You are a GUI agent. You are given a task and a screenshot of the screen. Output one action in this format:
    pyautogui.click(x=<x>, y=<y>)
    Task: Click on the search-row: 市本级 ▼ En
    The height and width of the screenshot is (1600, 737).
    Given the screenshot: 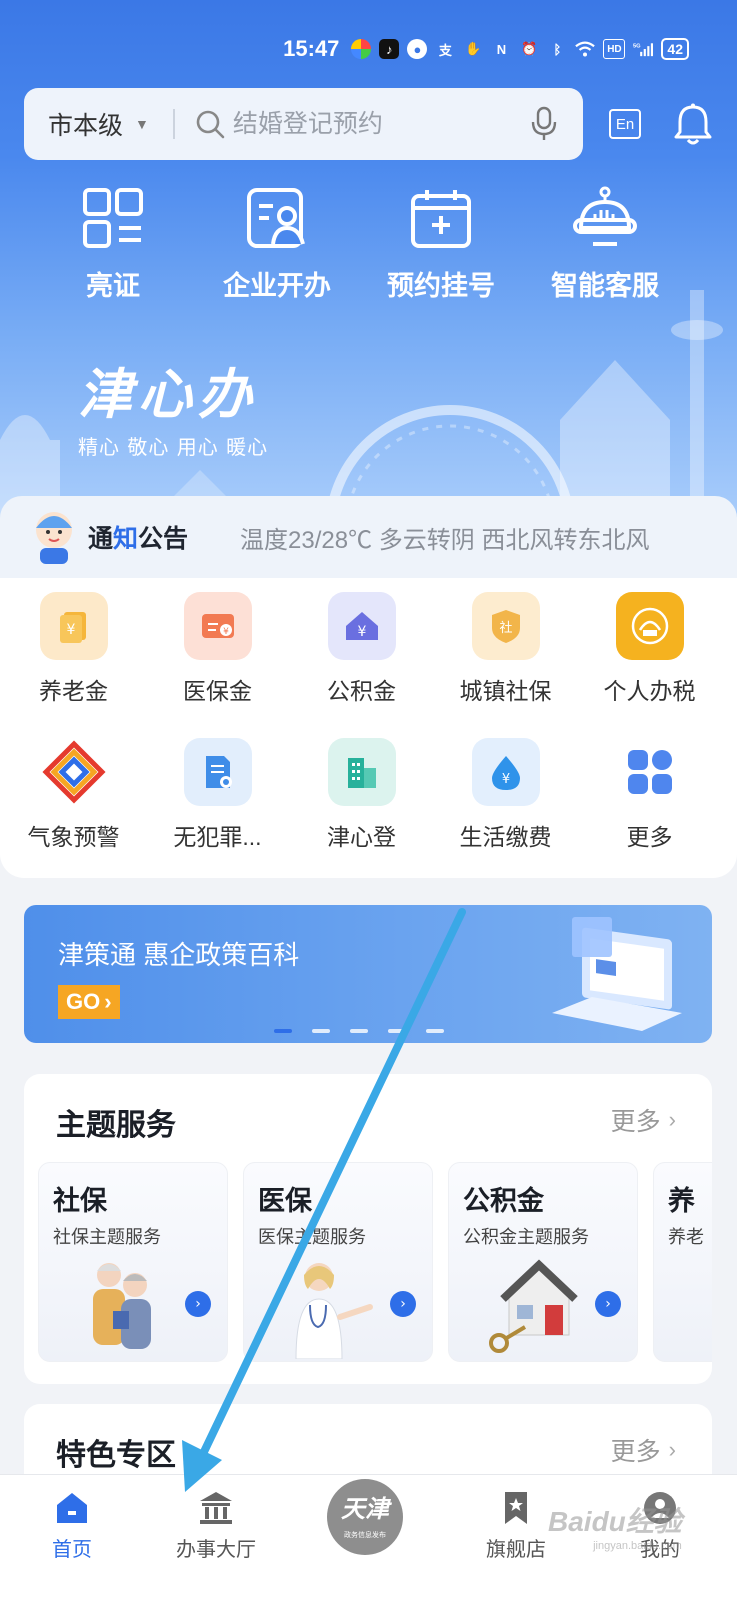 What is the action you would take?
    pyautogui.click(x=369, y=124)
    